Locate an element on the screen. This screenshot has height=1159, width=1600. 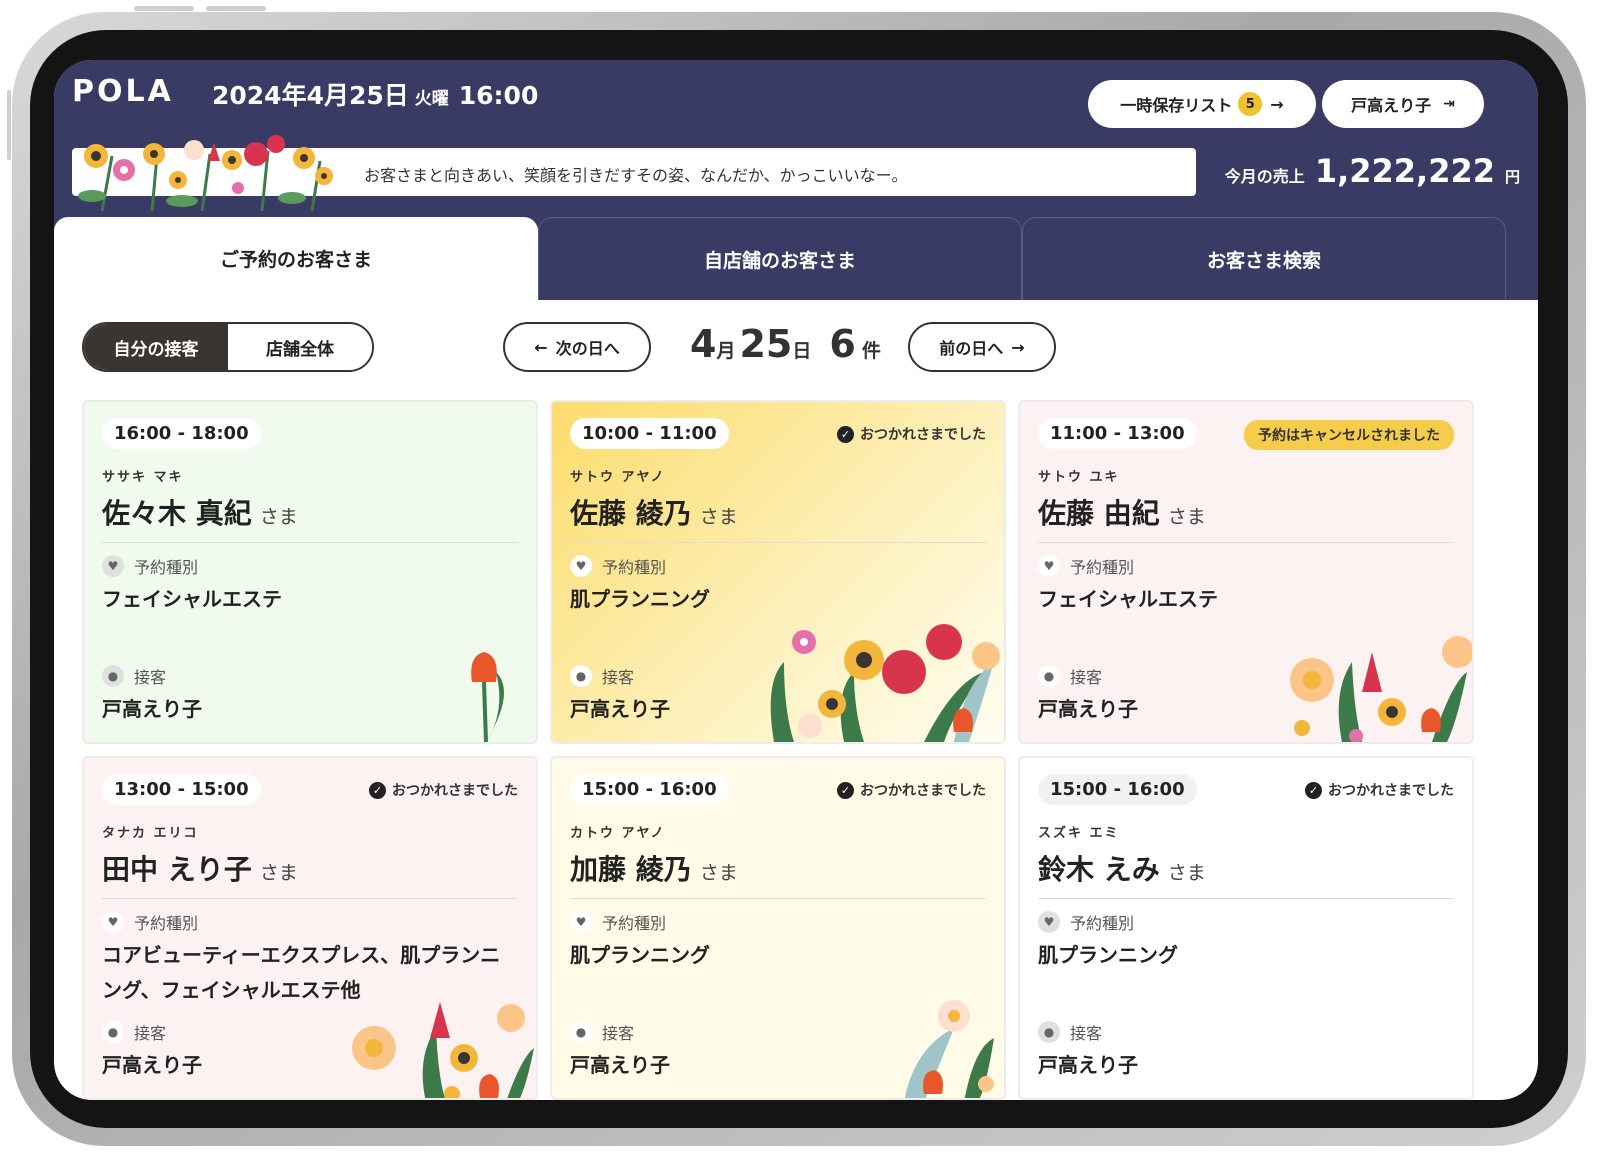
sales-label: 今月の売上 is located at coordinates (1264, 176).